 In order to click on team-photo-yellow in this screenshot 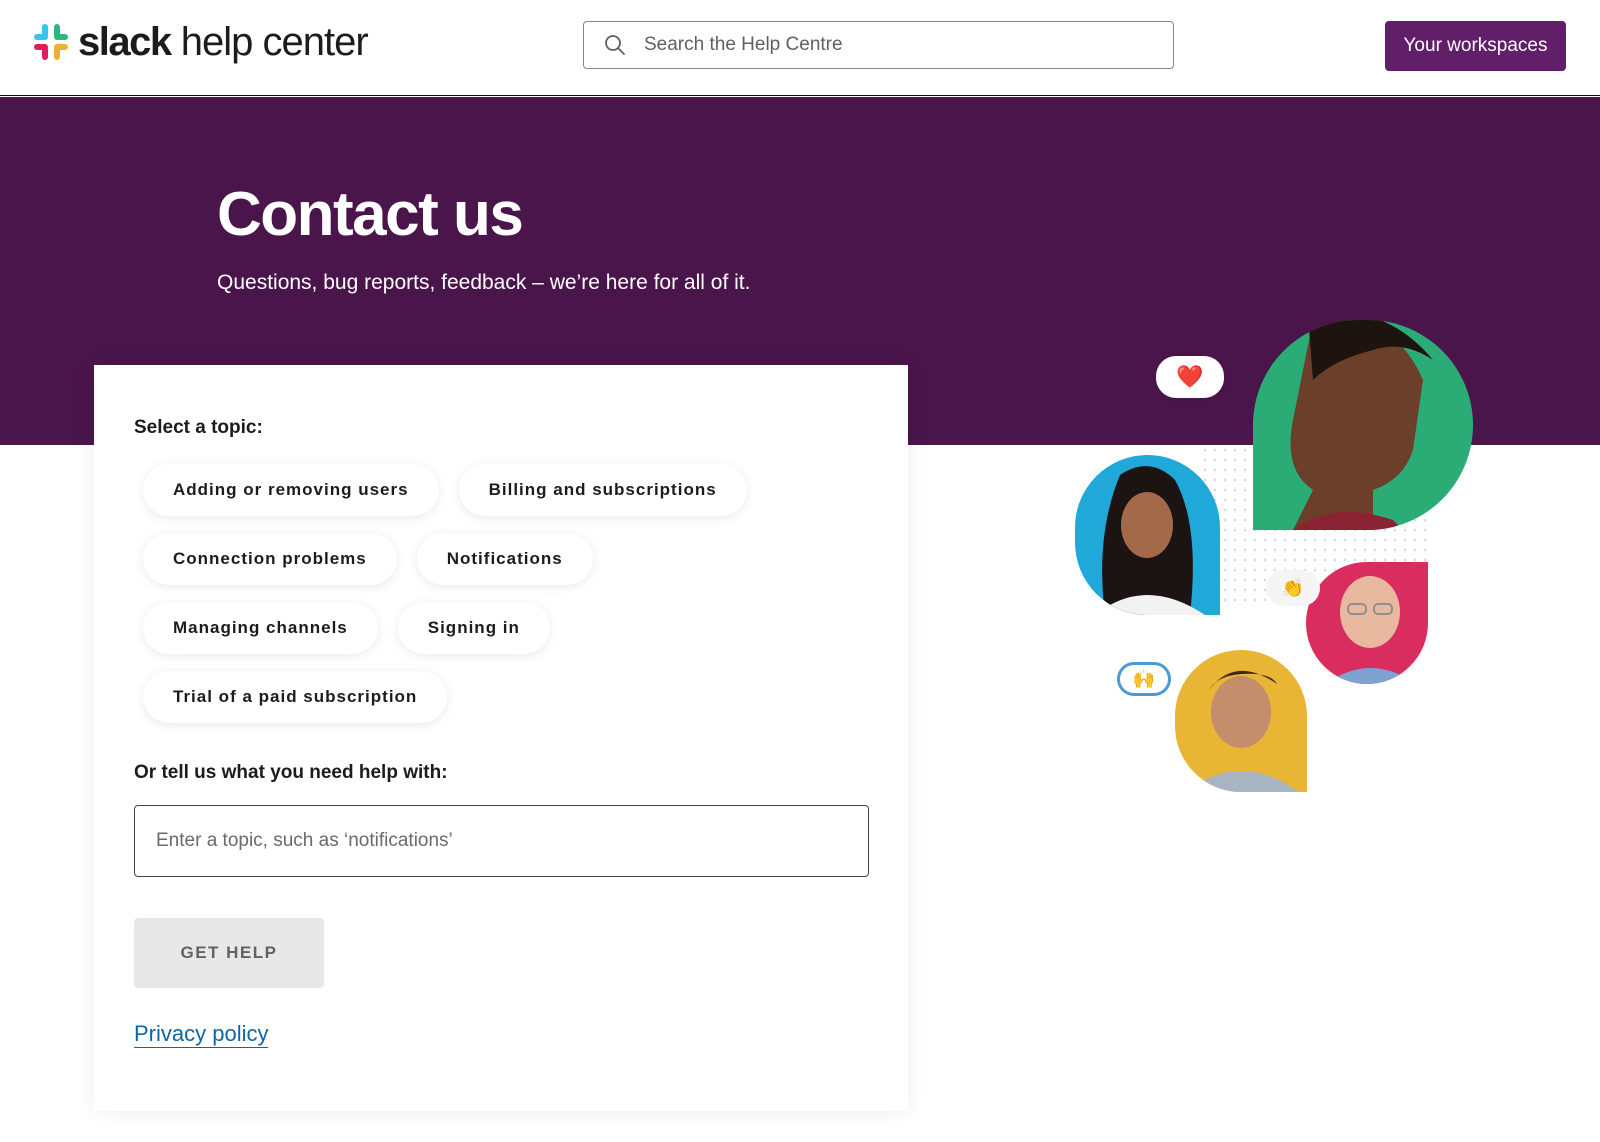, I will do `click(1241, 721)`.